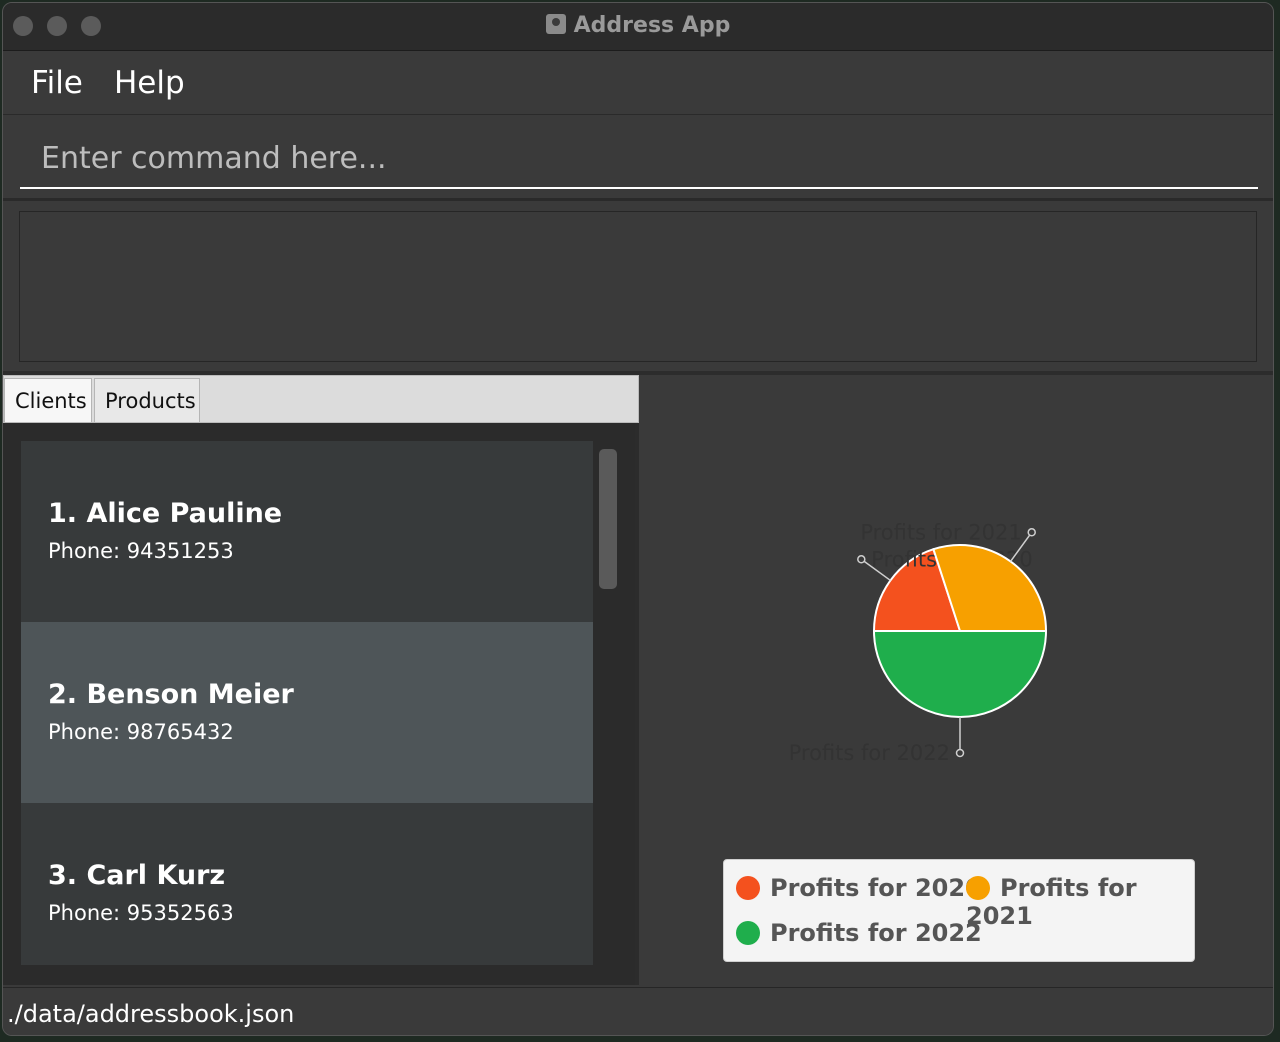 The width and height of the screenshot is (1280, 1042). I want to click on title-bar: Address App, so click(638, 27).